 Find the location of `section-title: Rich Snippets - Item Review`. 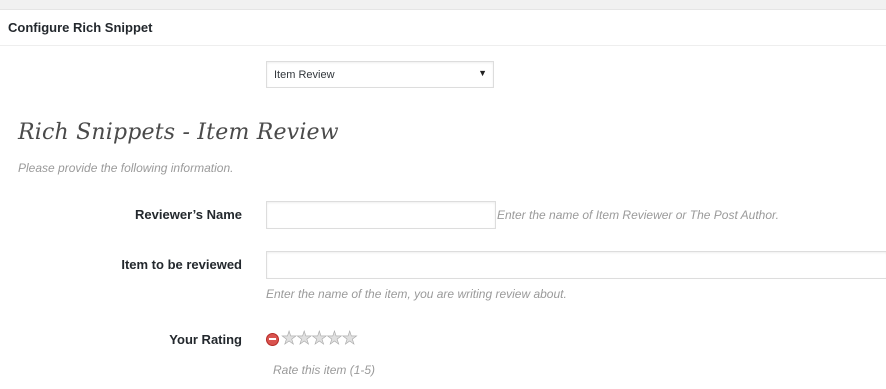

section-title: Rich Snippets - Item Review is located at coordinates (178, 132).